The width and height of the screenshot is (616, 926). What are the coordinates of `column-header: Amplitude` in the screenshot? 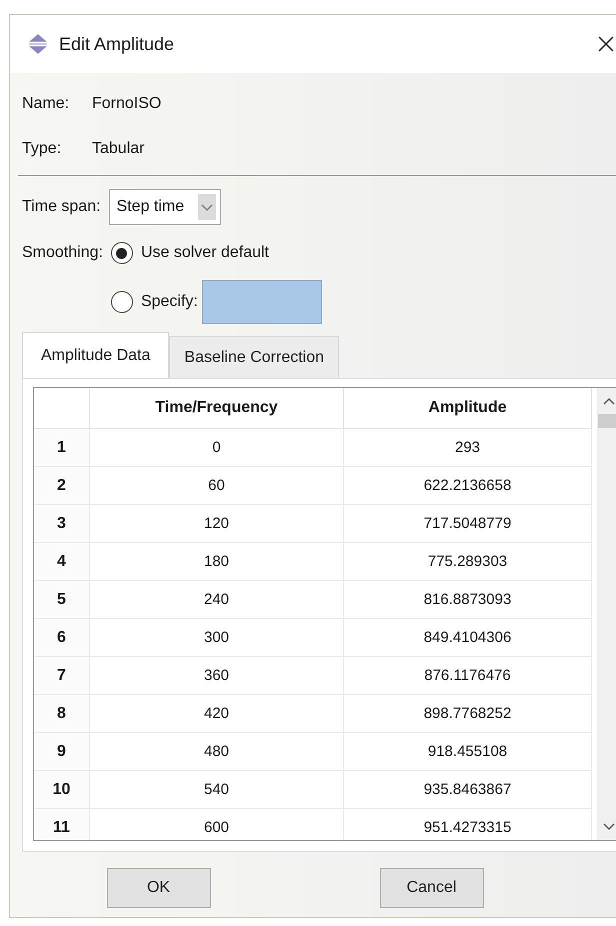 It's located at (468, 408).